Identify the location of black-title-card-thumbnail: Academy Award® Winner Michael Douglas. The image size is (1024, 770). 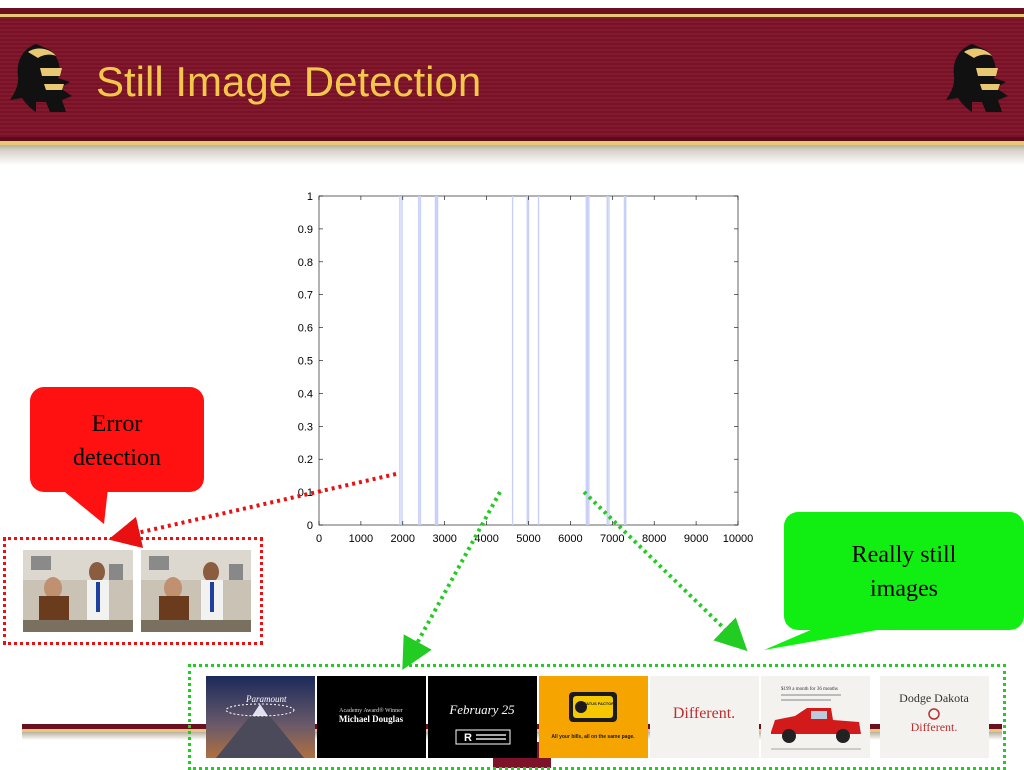
(371, 717).